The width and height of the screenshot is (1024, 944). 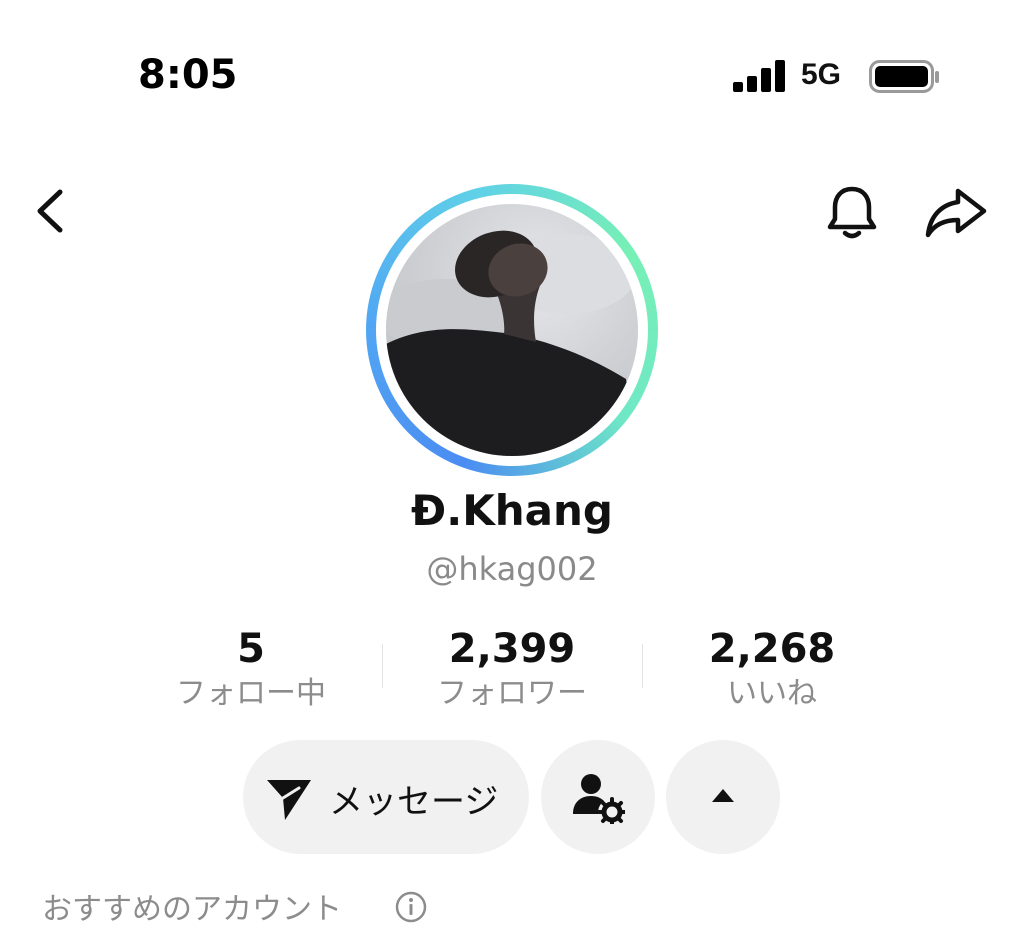 I want to click on likes-stat: 2,268 いいね, so click(x=772, y=669).